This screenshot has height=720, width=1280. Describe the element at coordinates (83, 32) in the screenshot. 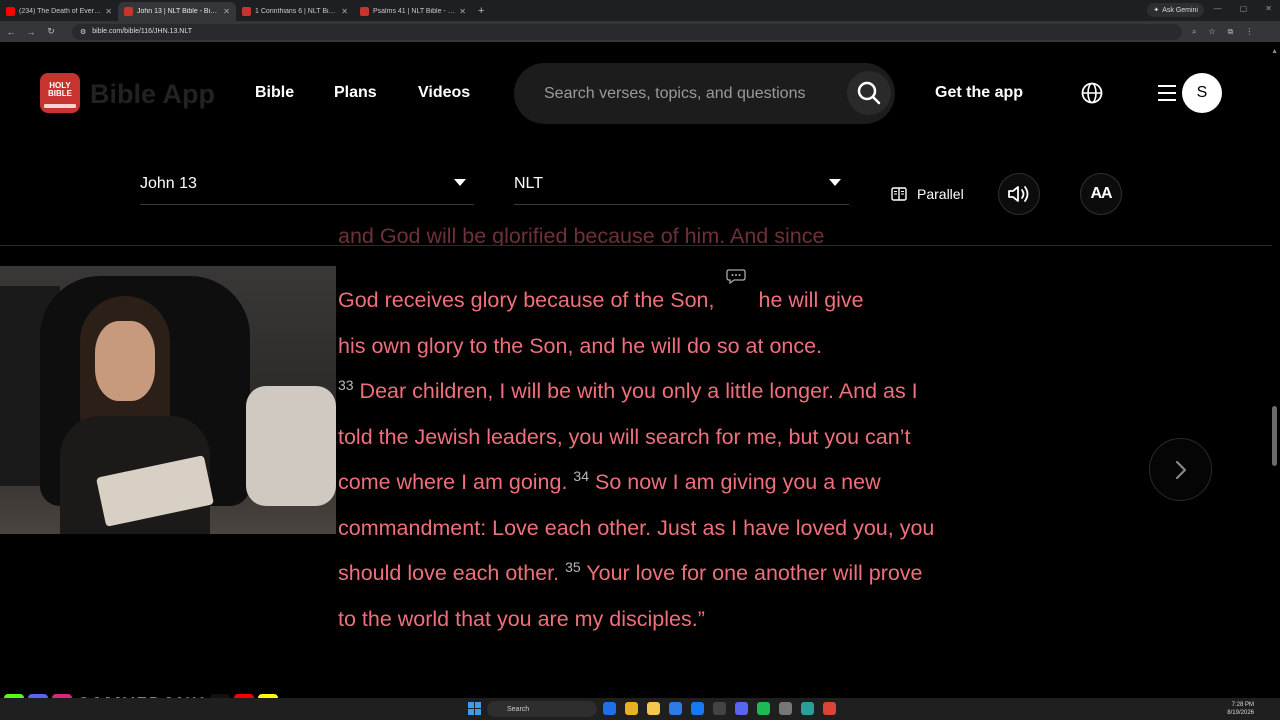

I see `site-info-icon: ⚙` at that location.